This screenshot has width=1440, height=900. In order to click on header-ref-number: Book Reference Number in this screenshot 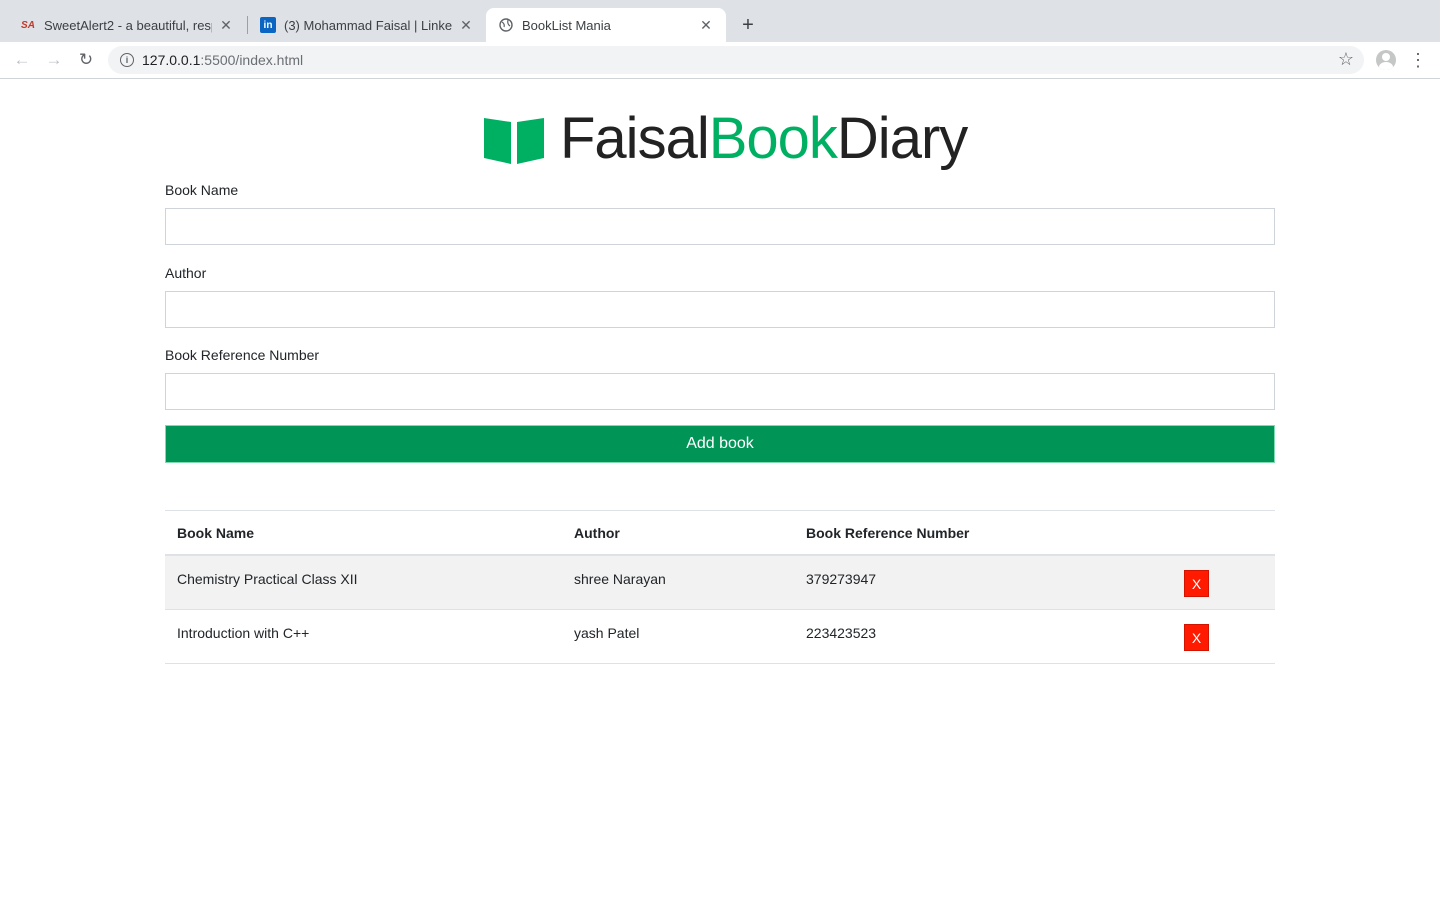, I will do `click(888, 533)`.